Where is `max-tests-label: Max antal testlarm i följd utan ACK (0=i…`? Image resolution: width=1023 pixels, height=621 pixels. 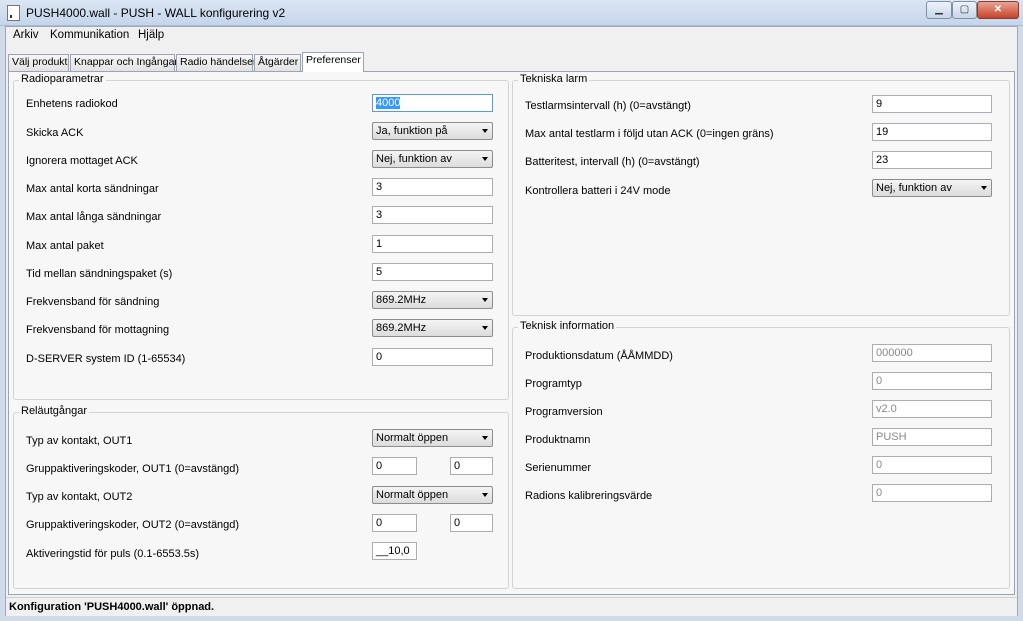
max-tests-label: Max antal testlarm i följd utan ACK (0=i… is located at coordinates (649, 134).